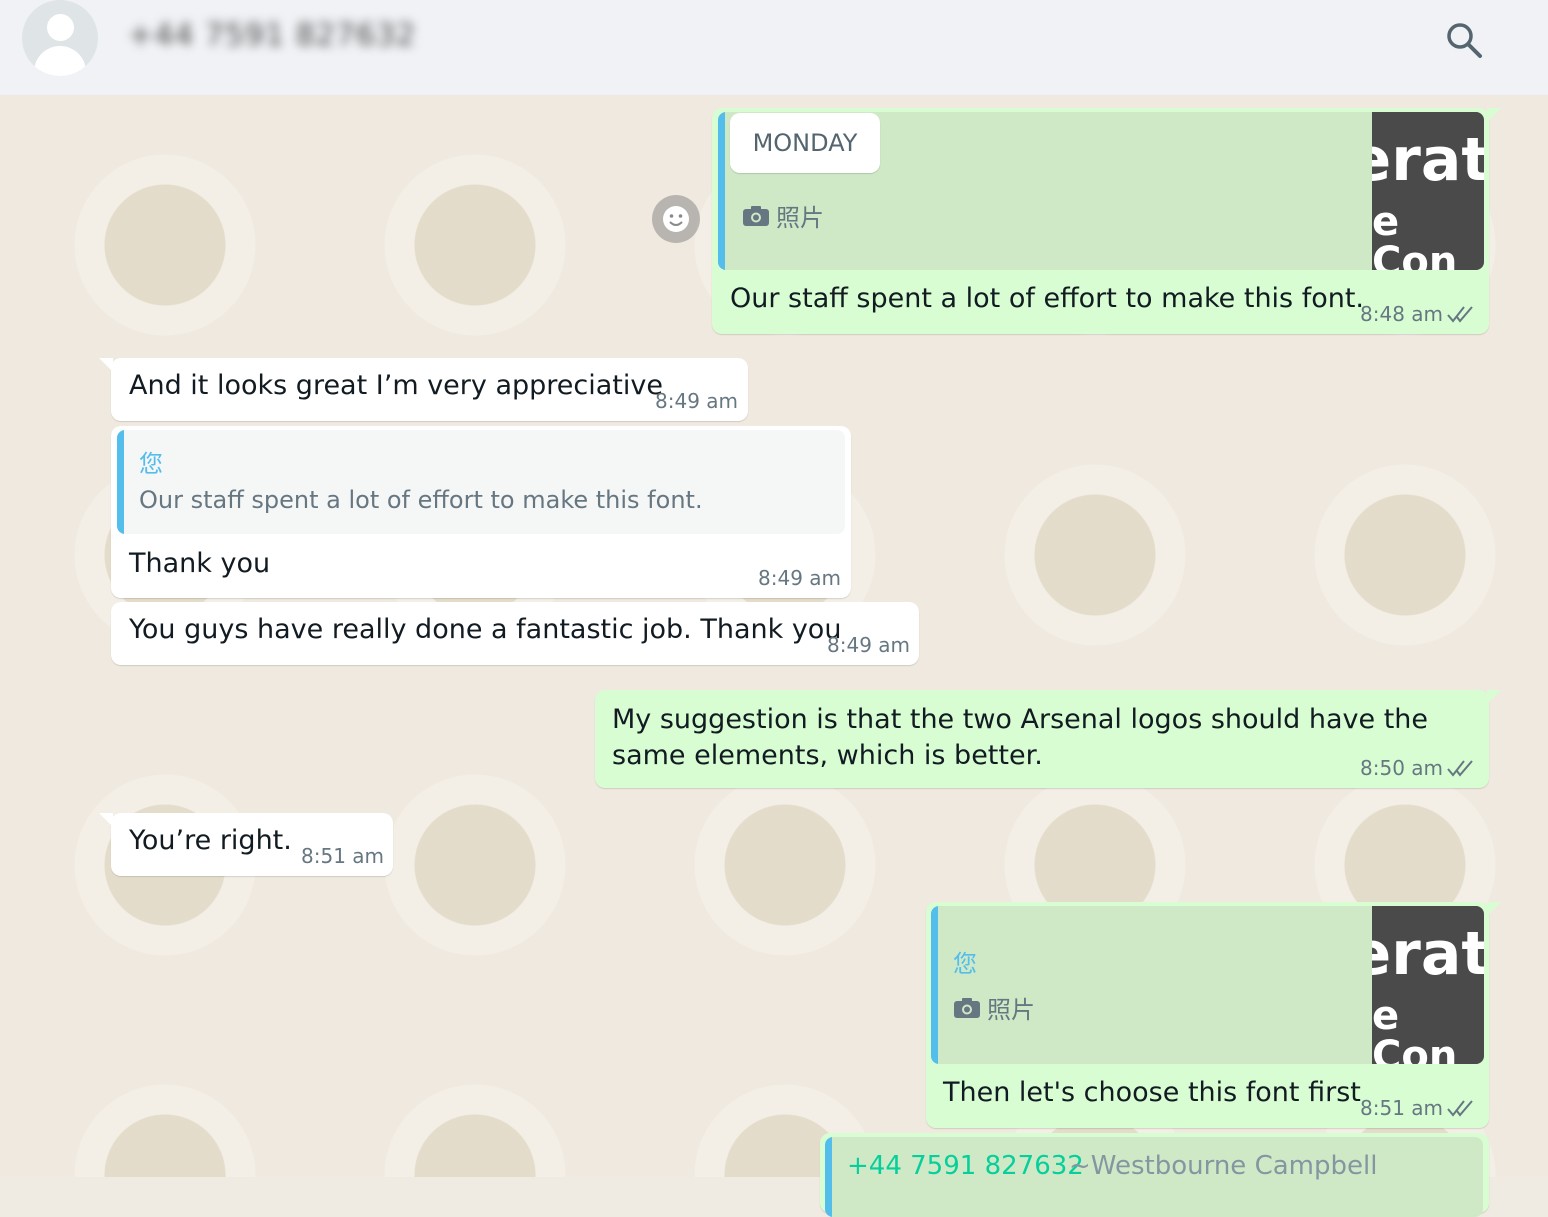 This screenshot has height=1217, width=1548. What do you see at coordinates (774, 48) in the screenshot?
I see `chat-header: +44 7591 827632` at bounding box center [774, 48].